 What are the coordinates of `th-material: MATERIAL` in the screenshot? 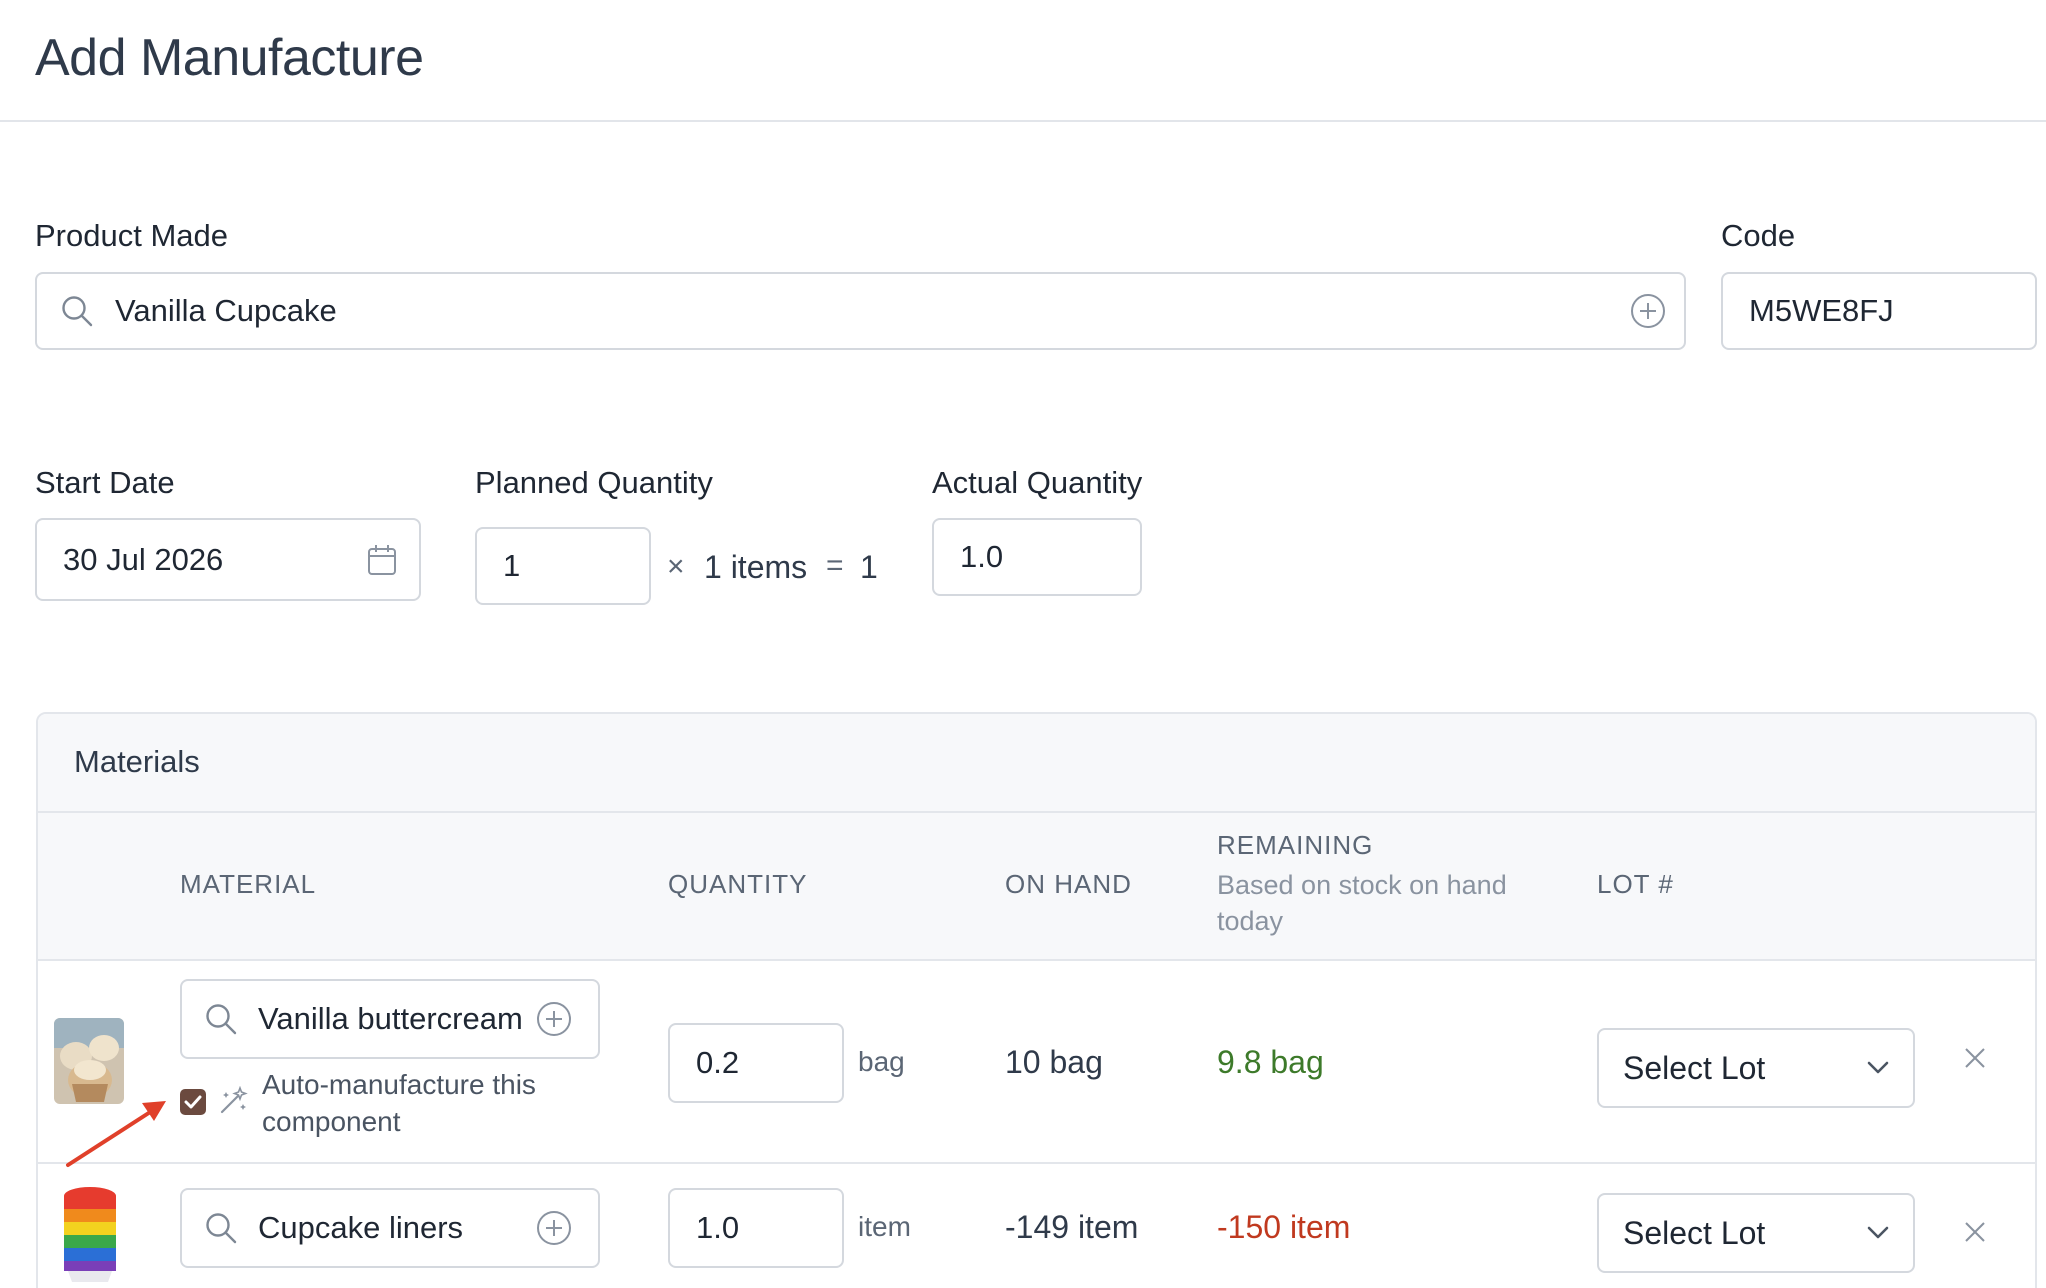 It's located at (248, 884).